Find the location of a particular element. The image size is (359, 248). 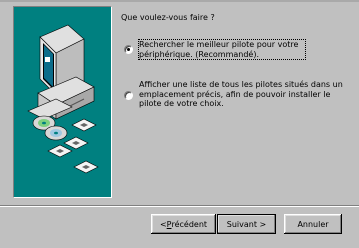

floppy-disk-icon is located at coordinates (73, 146).